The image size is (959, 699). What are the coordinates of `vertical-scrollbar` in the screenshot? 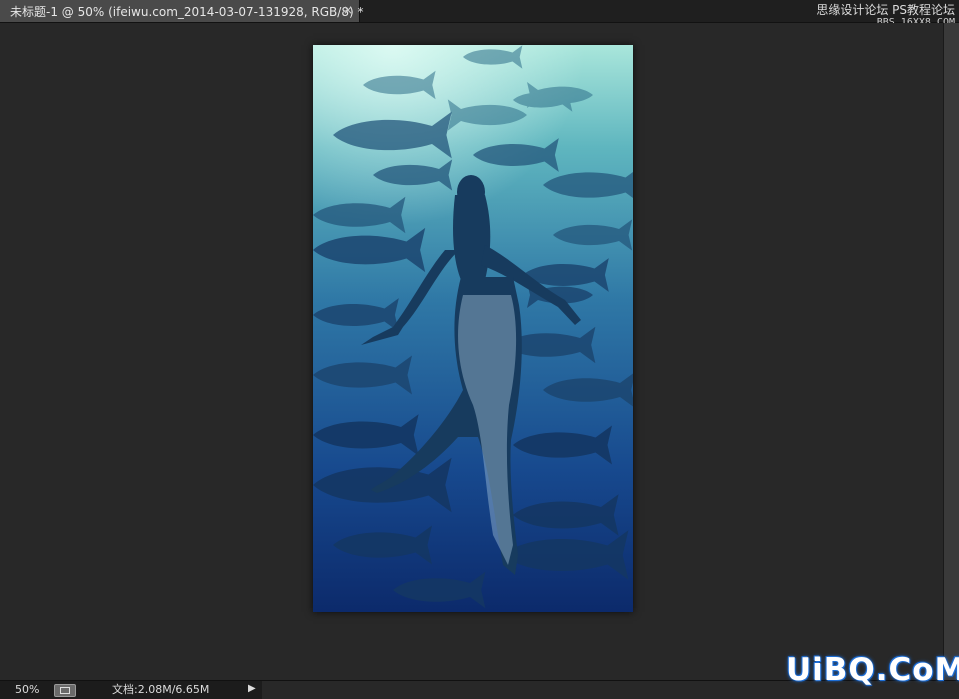 It's located at (951, 351).